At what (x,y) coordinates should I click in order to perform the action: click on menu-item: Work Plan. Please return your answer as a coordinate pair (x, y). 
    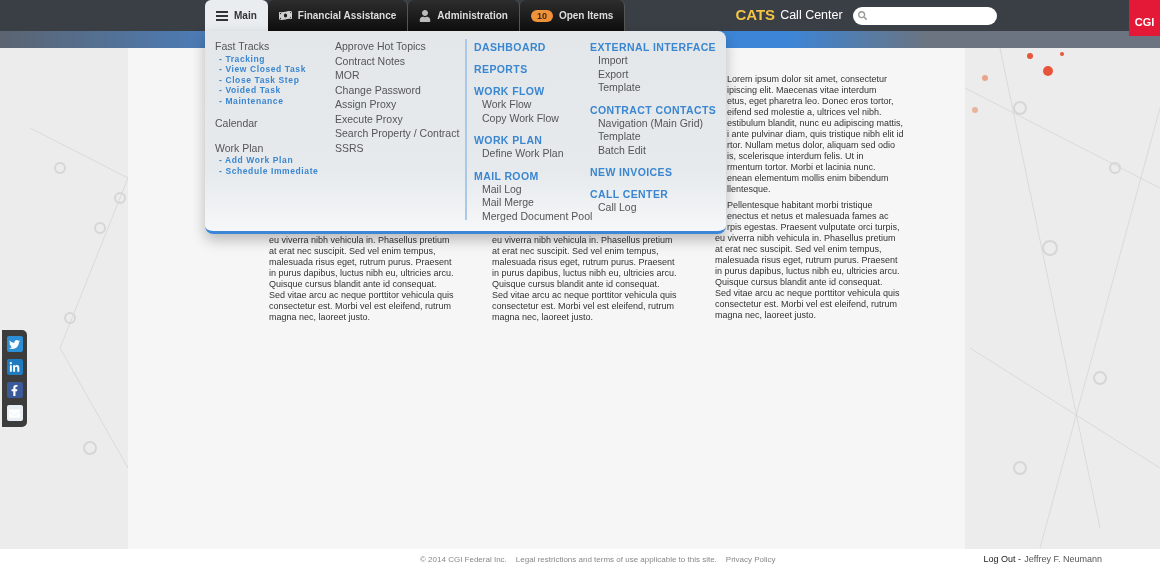
    Looking at the image, I should click on (275, 147).